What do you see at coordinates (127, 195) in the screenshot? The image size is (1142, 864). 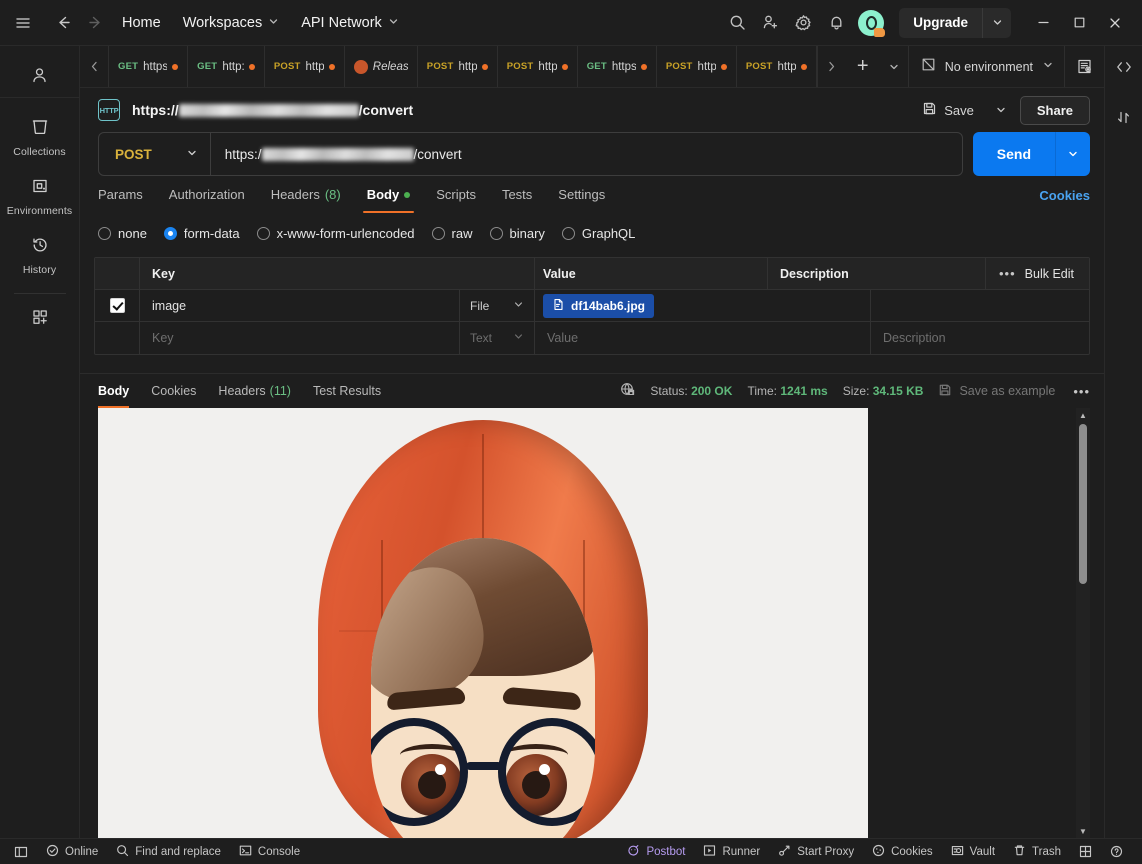 I see `tab-params: Params` at bounding box center [127, 195].